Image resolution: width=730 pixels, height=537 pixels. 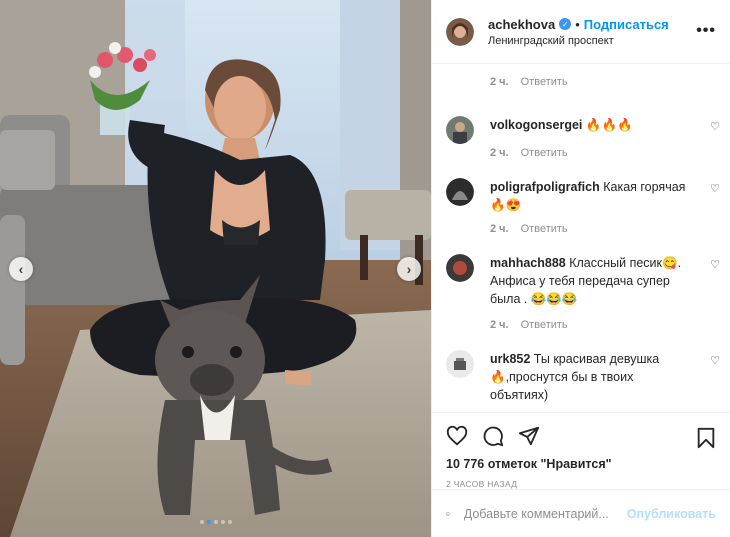 I want to click on follow-button: Подписаться, so click(x=626, y=24).